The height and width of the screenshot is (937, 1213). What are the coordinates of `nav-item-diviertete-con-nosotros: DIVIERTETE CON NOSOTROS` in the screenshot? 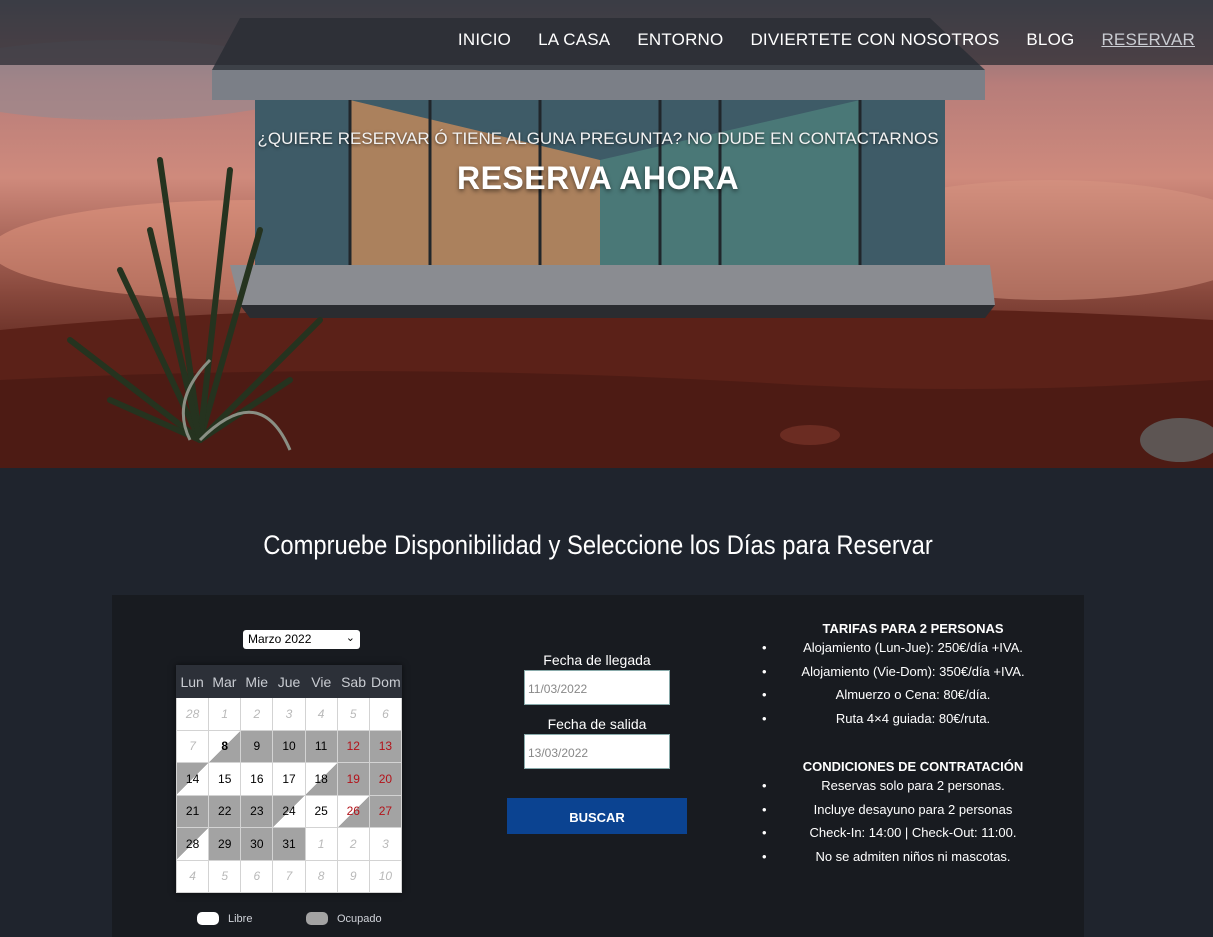 It's located at (874, 40).